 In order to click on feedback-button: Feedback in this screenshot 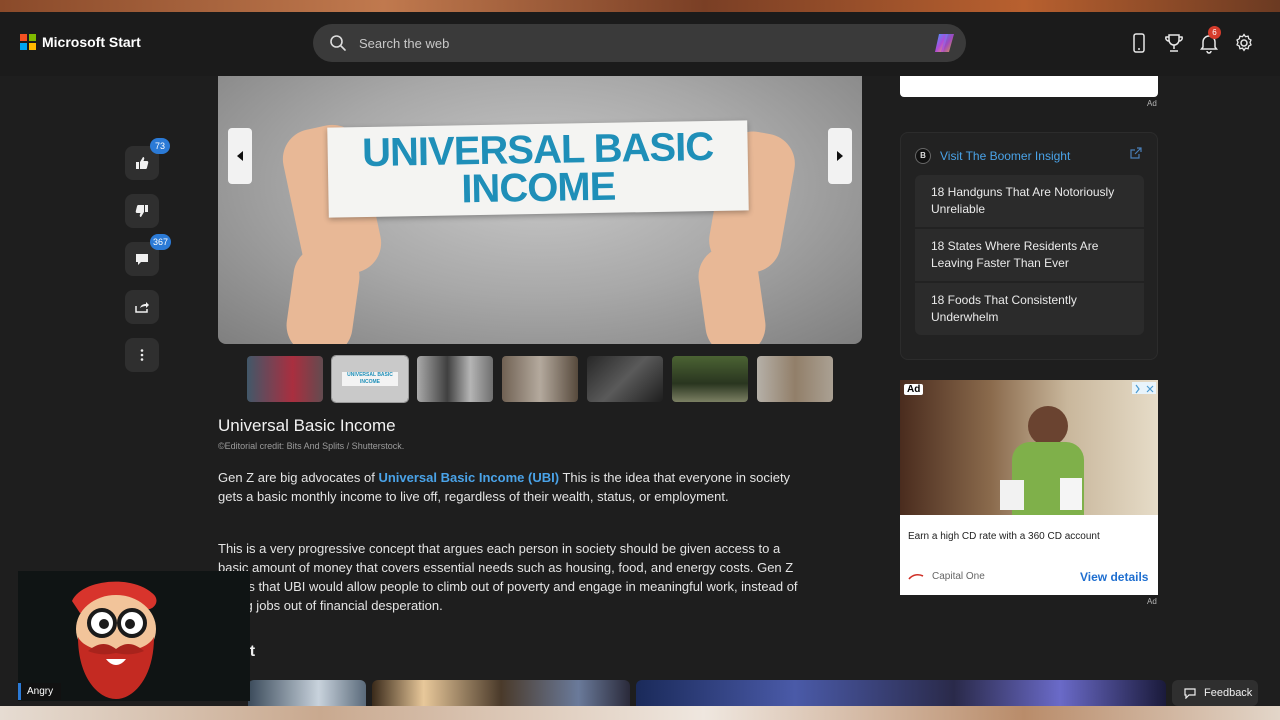, I will do `click(1215, 693)`.